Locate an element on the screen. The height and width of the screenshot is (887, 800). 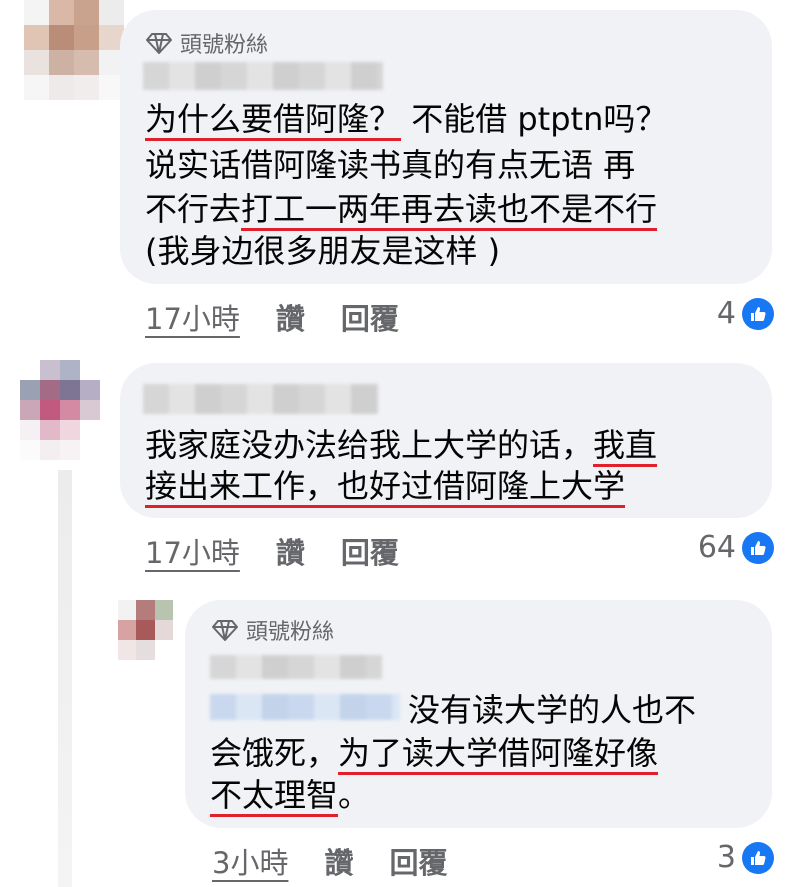
text-segment: 。 is located at coordinates (354, 795).